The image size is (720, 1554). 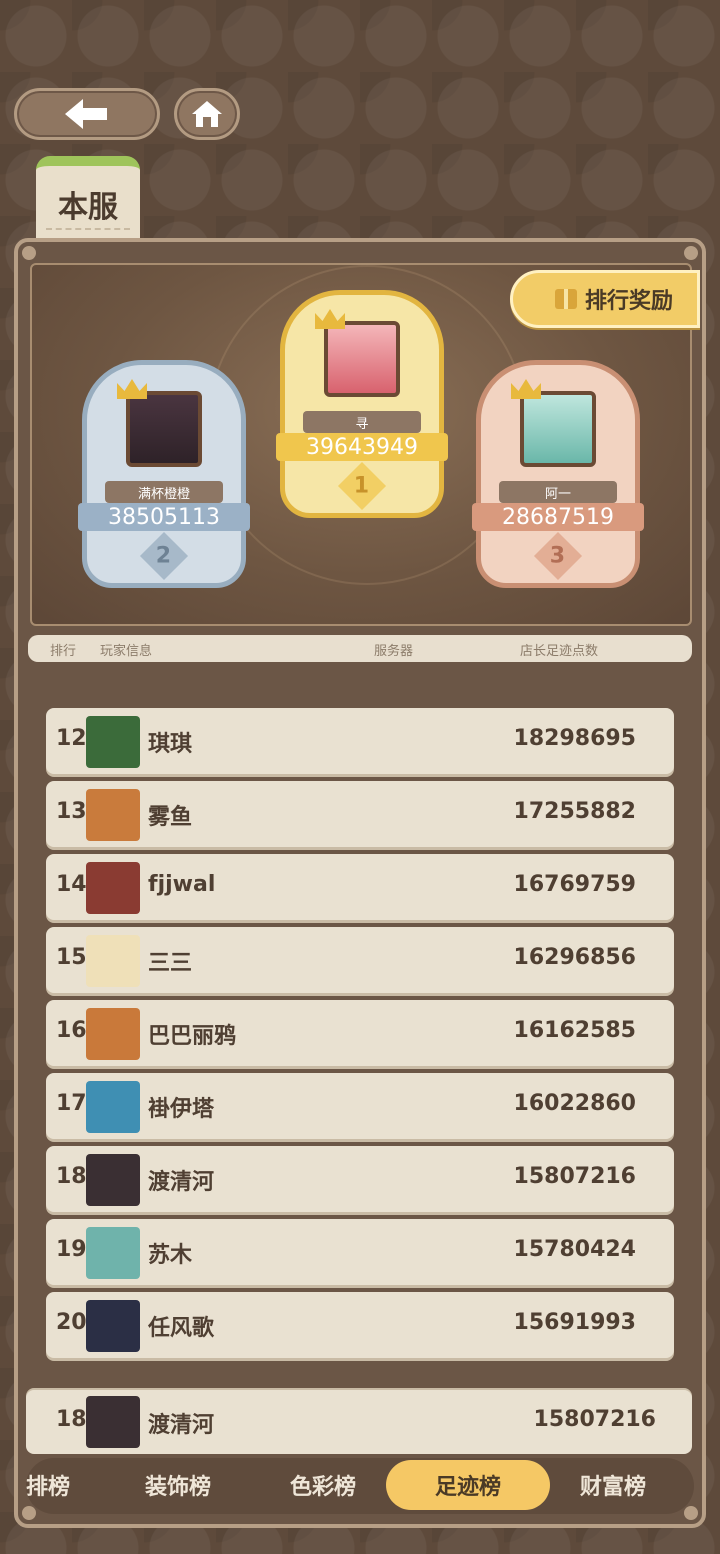 I want to click on table-row: 17 褂伊塔 16022860, so click(x=360, y=1106).